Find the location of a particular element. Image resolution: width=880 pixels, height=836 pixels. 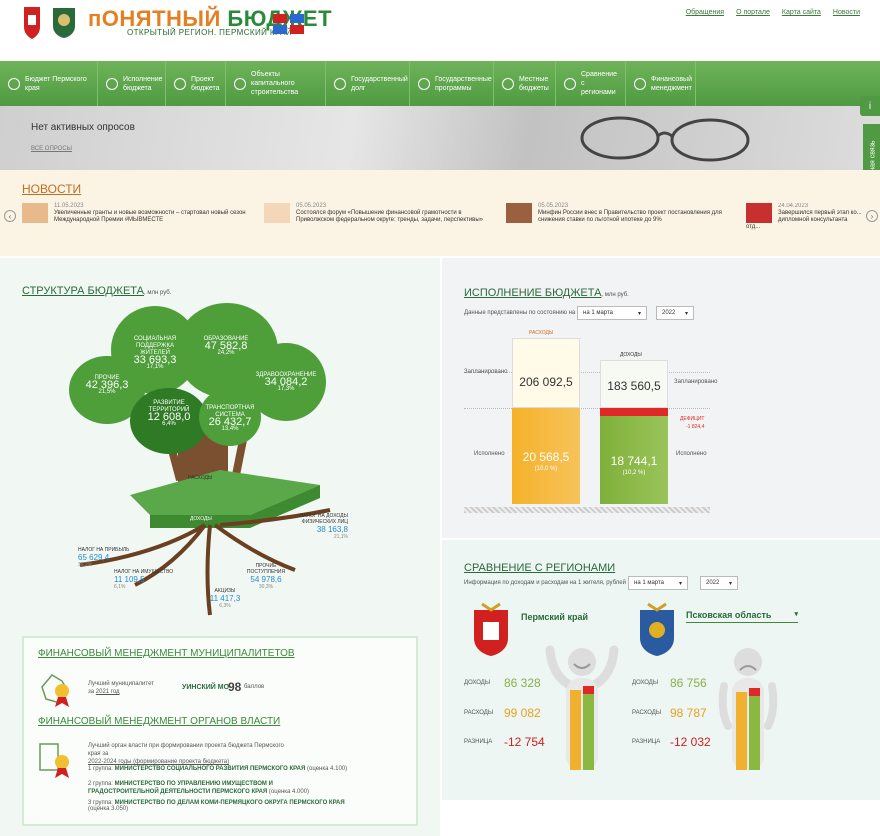

top-links: Обращения О портале Карта сайта Новости is located at coordinates (773, 12).